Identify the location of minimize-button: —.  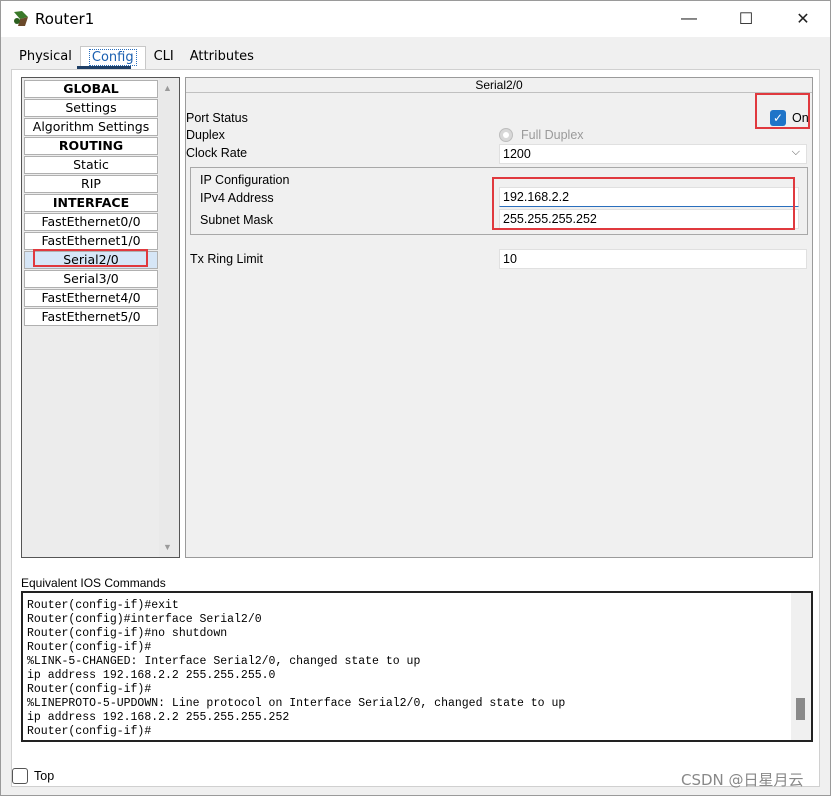
(689, 19).